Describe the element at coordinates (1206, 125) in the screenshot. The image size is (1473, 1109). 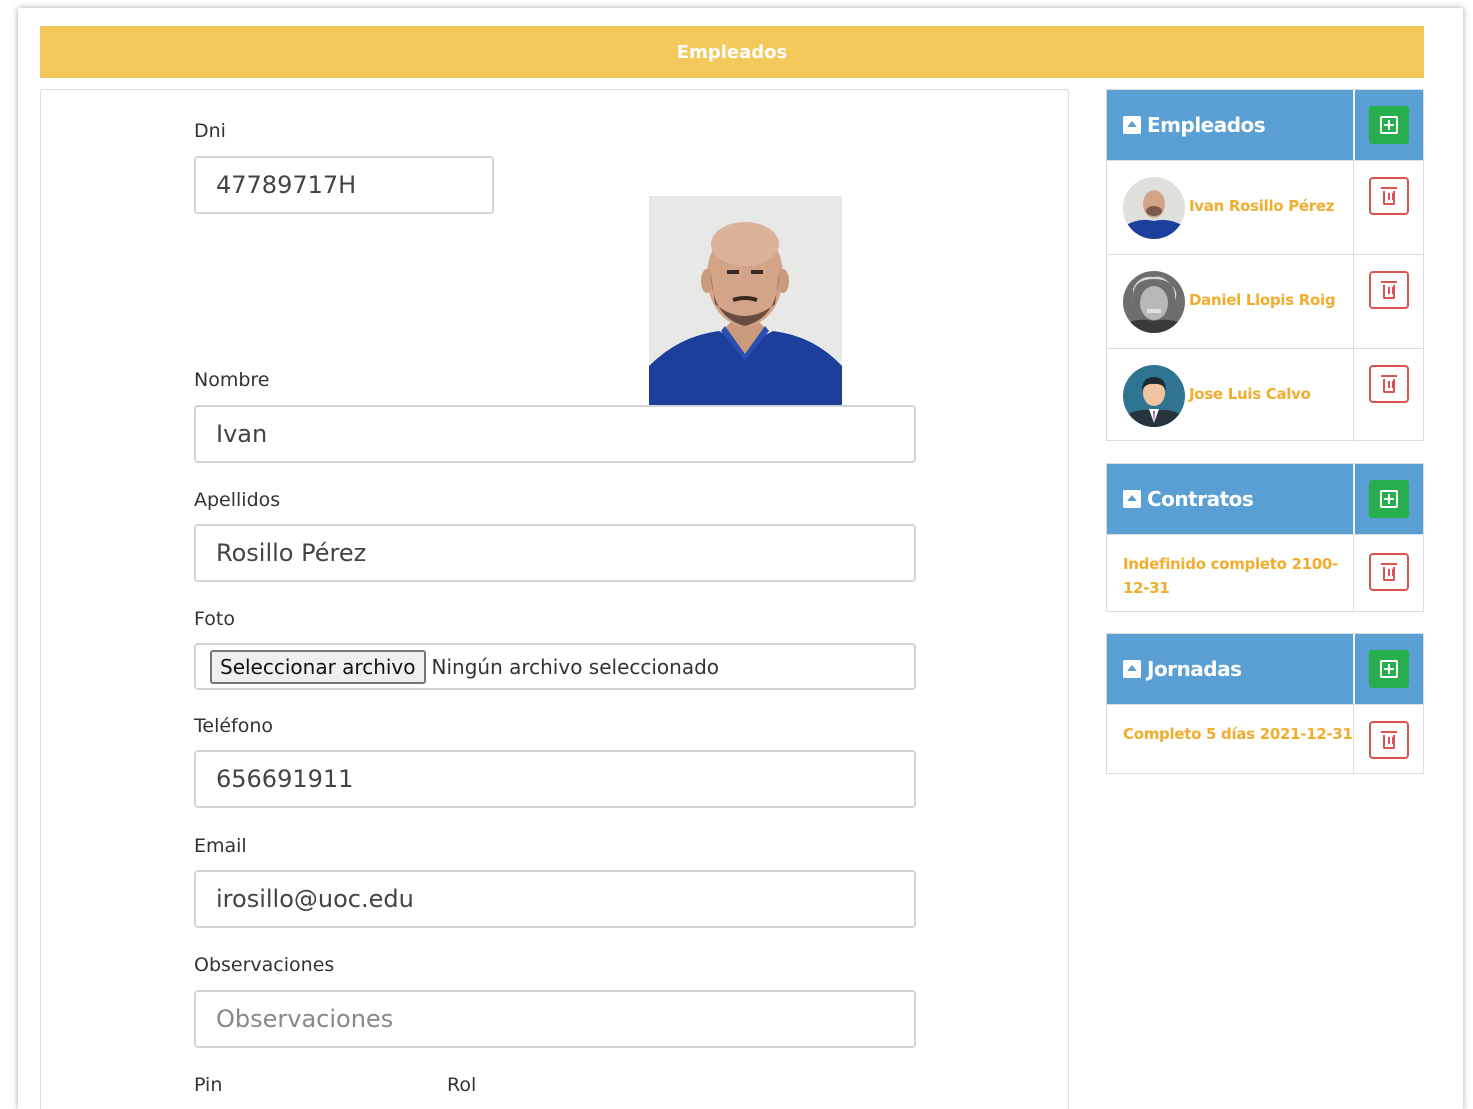
I see `empleados-card-title: Empleados` at that location.